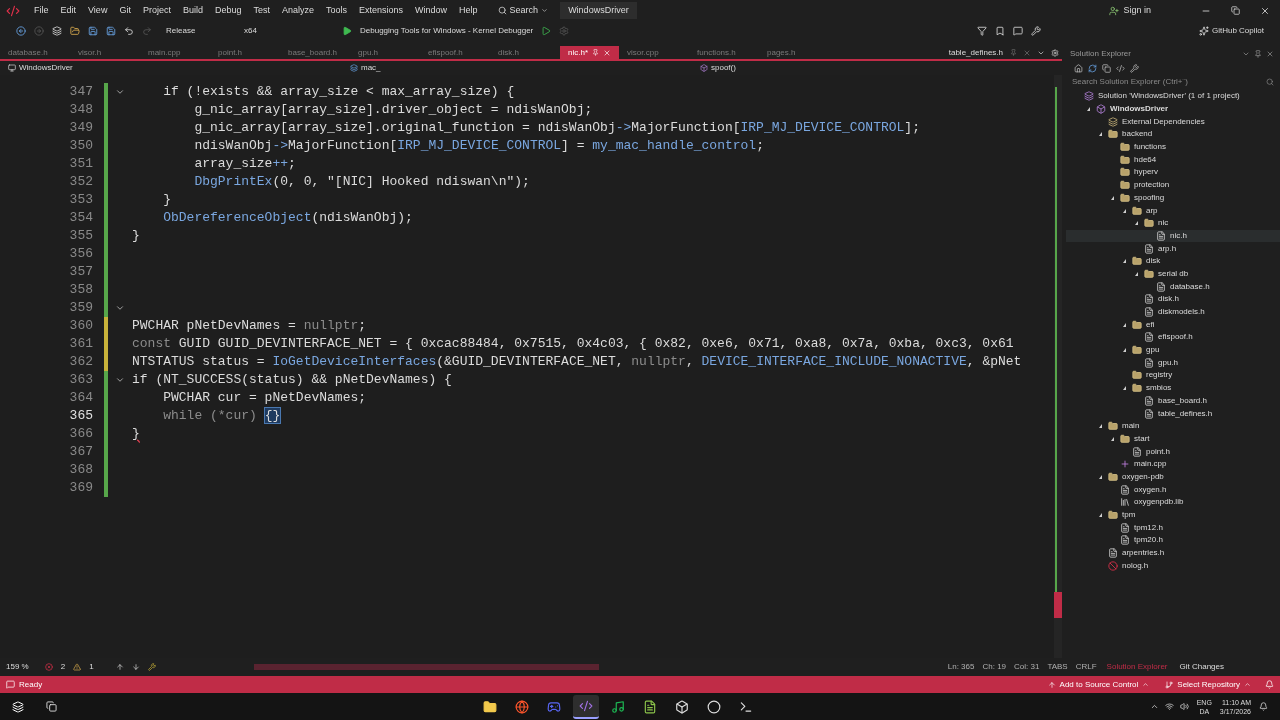 The width and height of the screenshot is (1280, 720). I want to click on tree-item: point.h, so click(1173, 451).